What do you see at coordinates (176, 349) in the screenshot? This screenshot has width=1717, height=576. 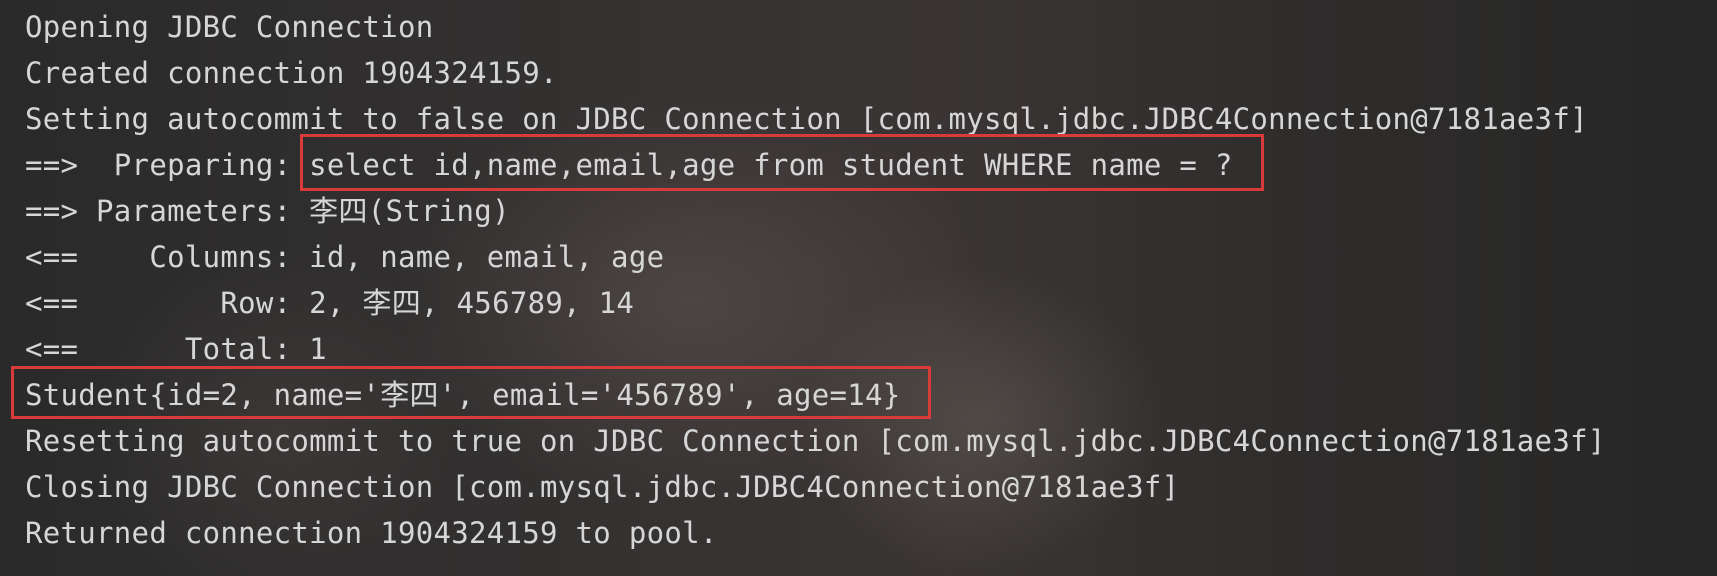 I see `log-line-total: <== Total: 1` at bounding box center [176, 349].